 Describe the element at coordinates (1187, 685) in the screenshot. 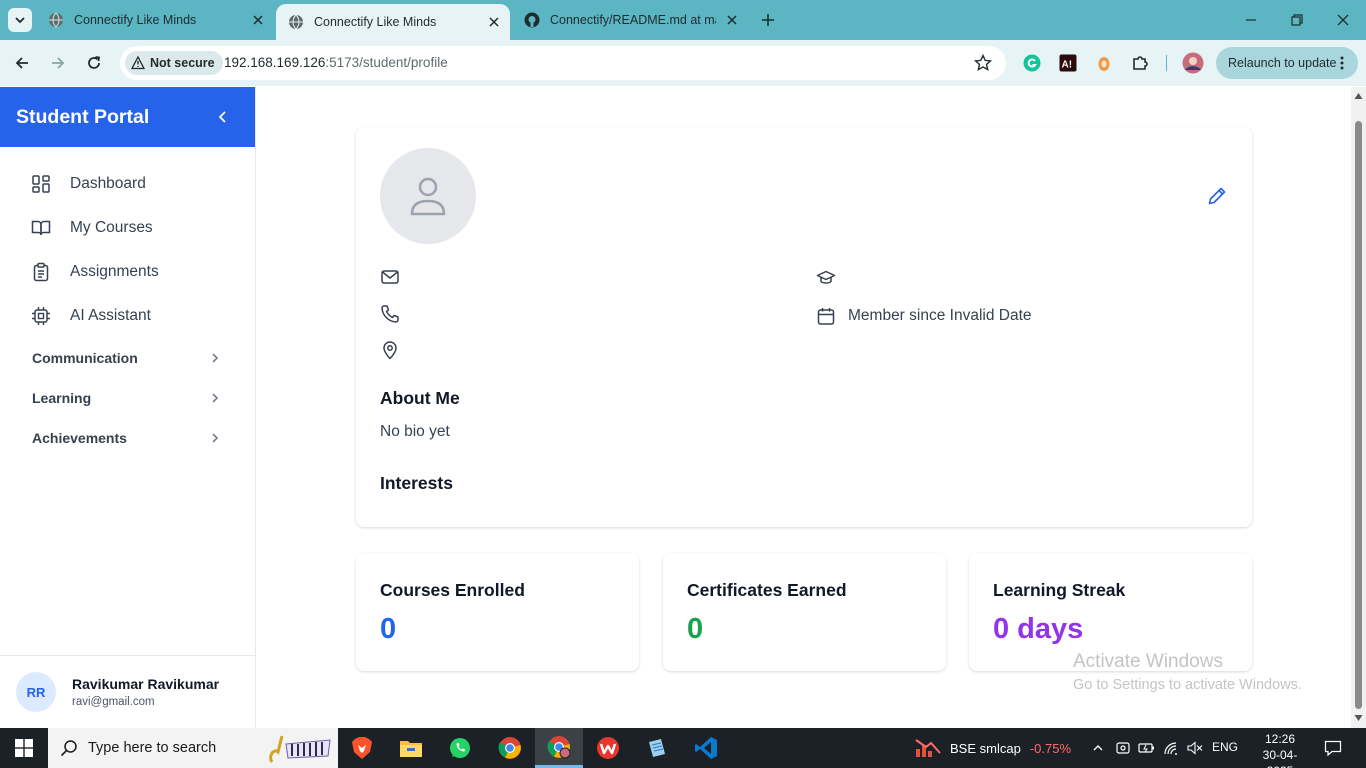

I see `watermark-subtitle: Go to Settings to activate Windows.` at that location.